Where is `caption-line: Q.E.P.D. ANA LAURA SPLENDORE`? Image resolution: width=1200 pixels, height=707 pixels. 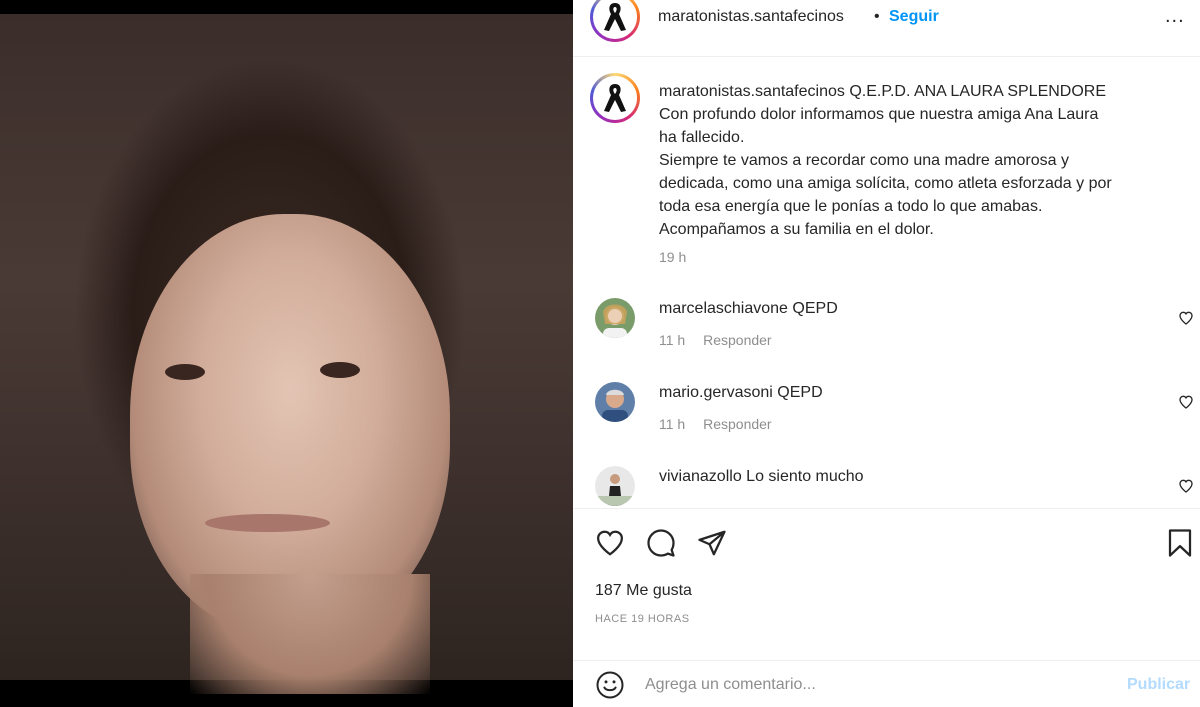 caption-line: Q.E.P.D. ANA LAURA SPLENDORE is located at coordinates (978, 91).